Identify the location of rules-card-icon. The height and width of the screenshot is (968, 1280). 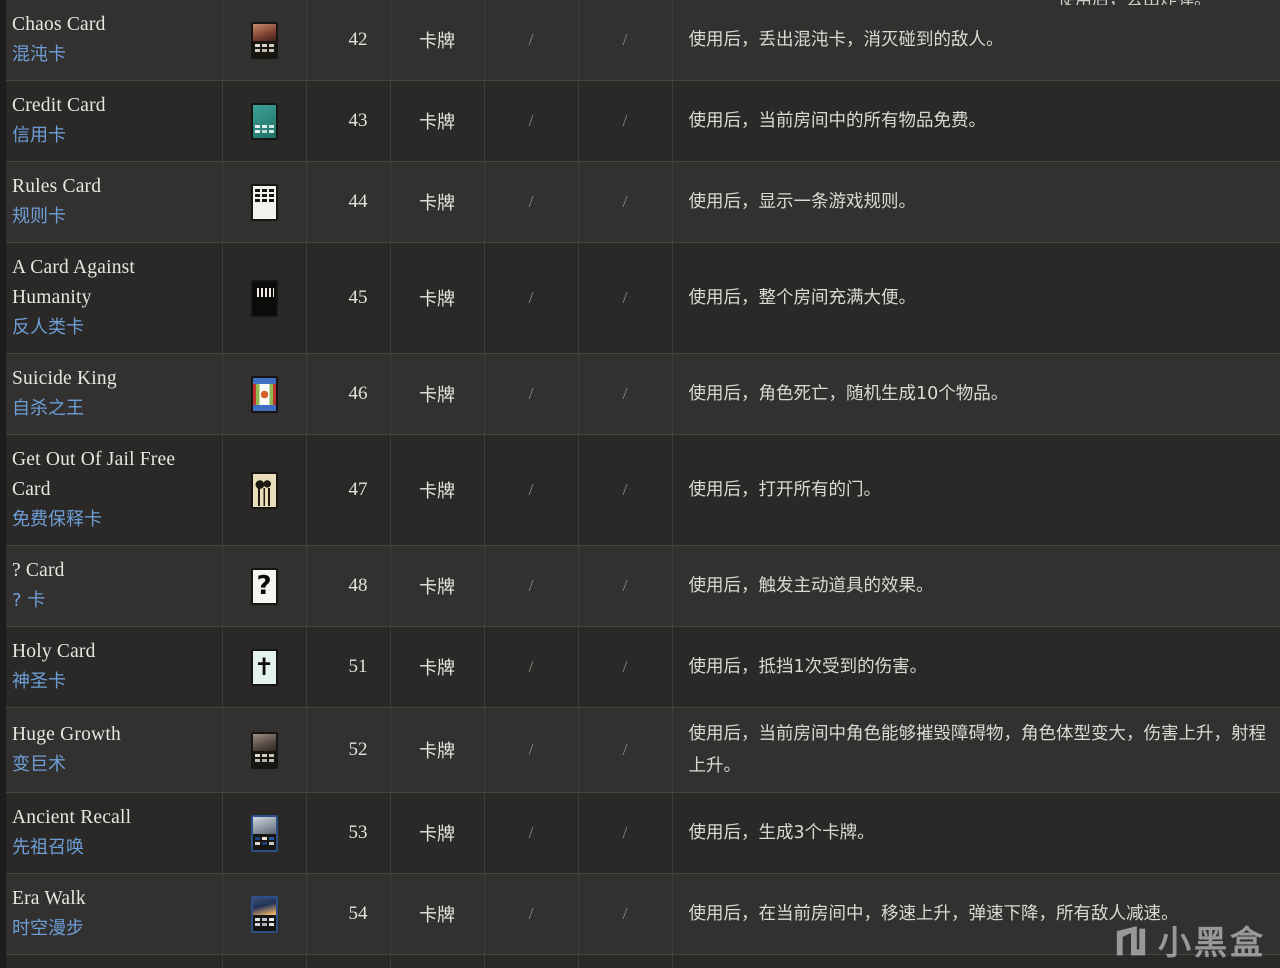
(264, 202).